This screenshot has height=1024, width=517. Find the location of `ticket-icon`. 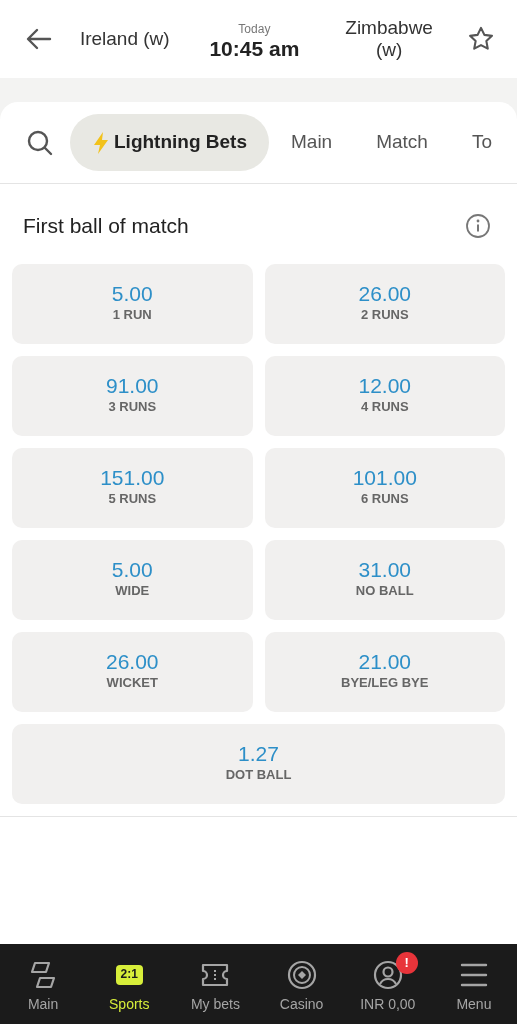

ticket-icon is located at coordinates (215, 975).